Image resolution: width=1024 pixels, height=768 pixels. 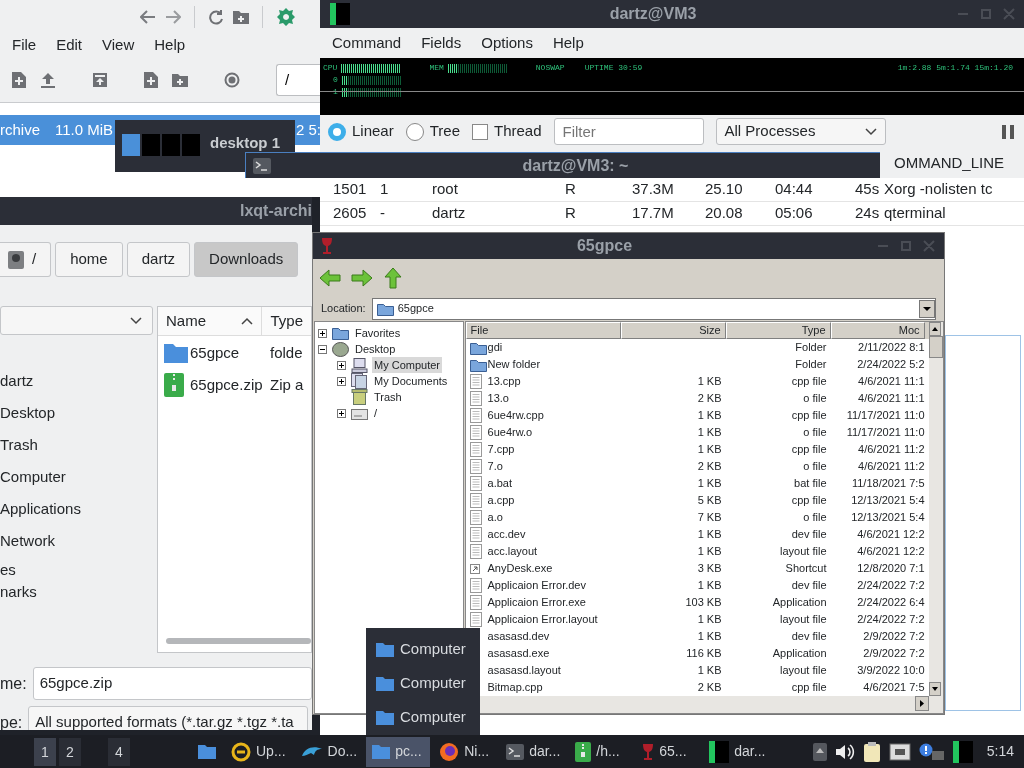 What do you see at coordinates (613, 68) in the screenshot?
I see `uptime-label: UPTIME 30:59` at bounding box center [613, 68].